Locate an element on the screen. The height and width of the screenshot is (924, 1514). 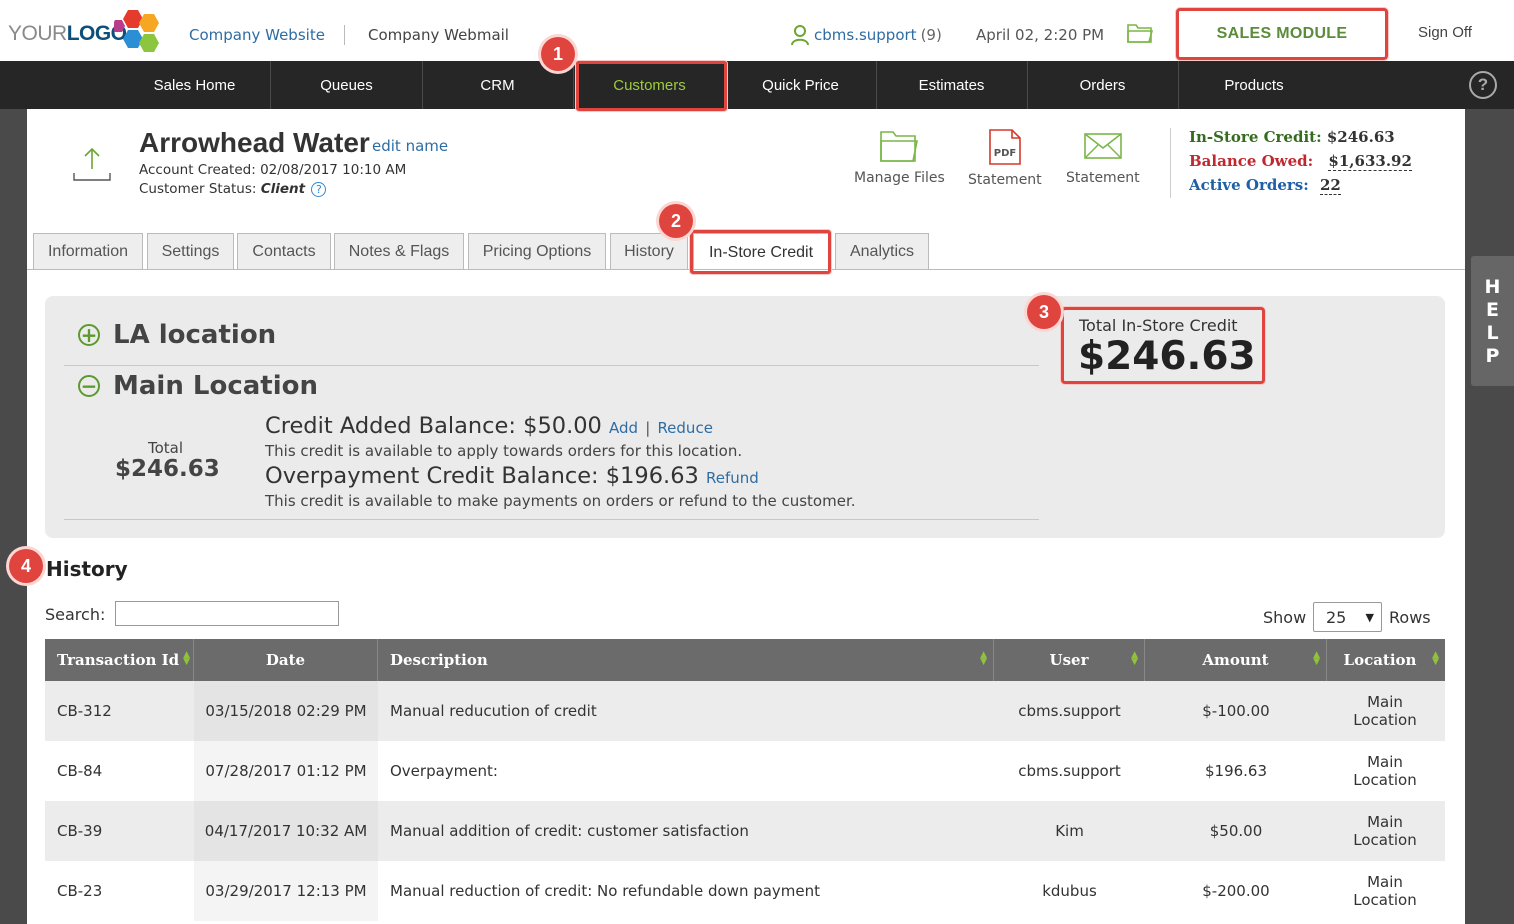
top-separator is located at coordinates (344, 35).